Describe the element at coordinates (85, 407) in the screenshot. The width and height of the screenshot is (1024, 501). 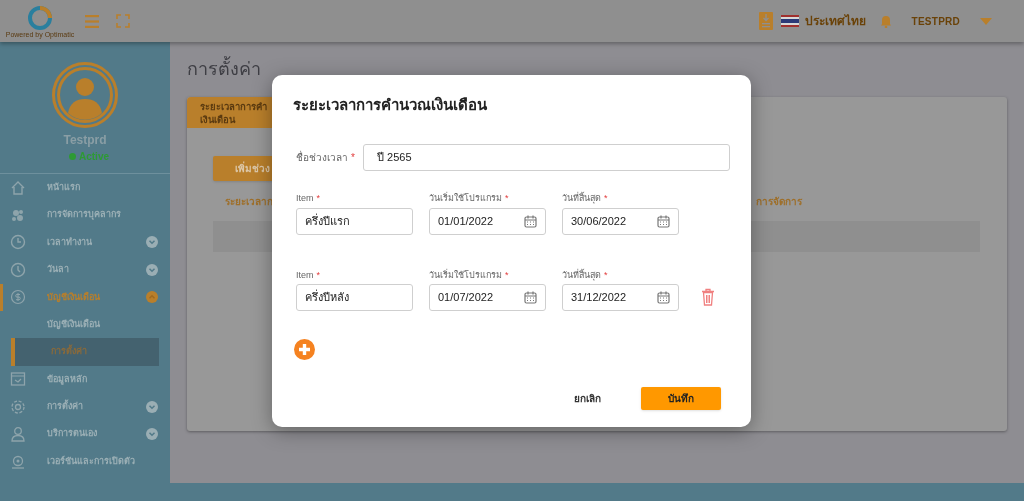
I see `sidebar-item: การตั้งค่า` at that location.